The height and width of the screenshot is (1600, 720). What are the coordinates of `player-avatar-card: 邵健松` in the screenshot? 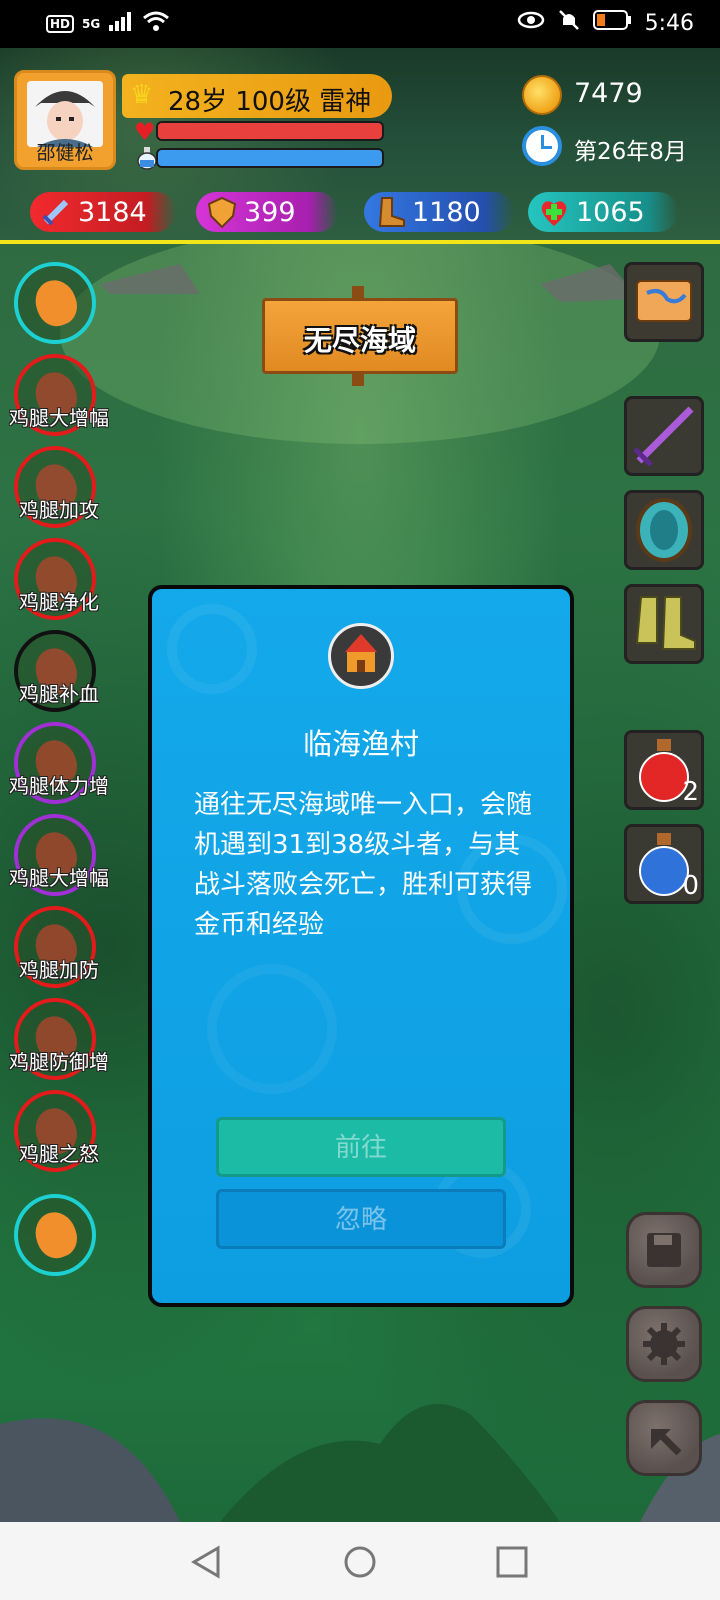 It's located at (65, 120).